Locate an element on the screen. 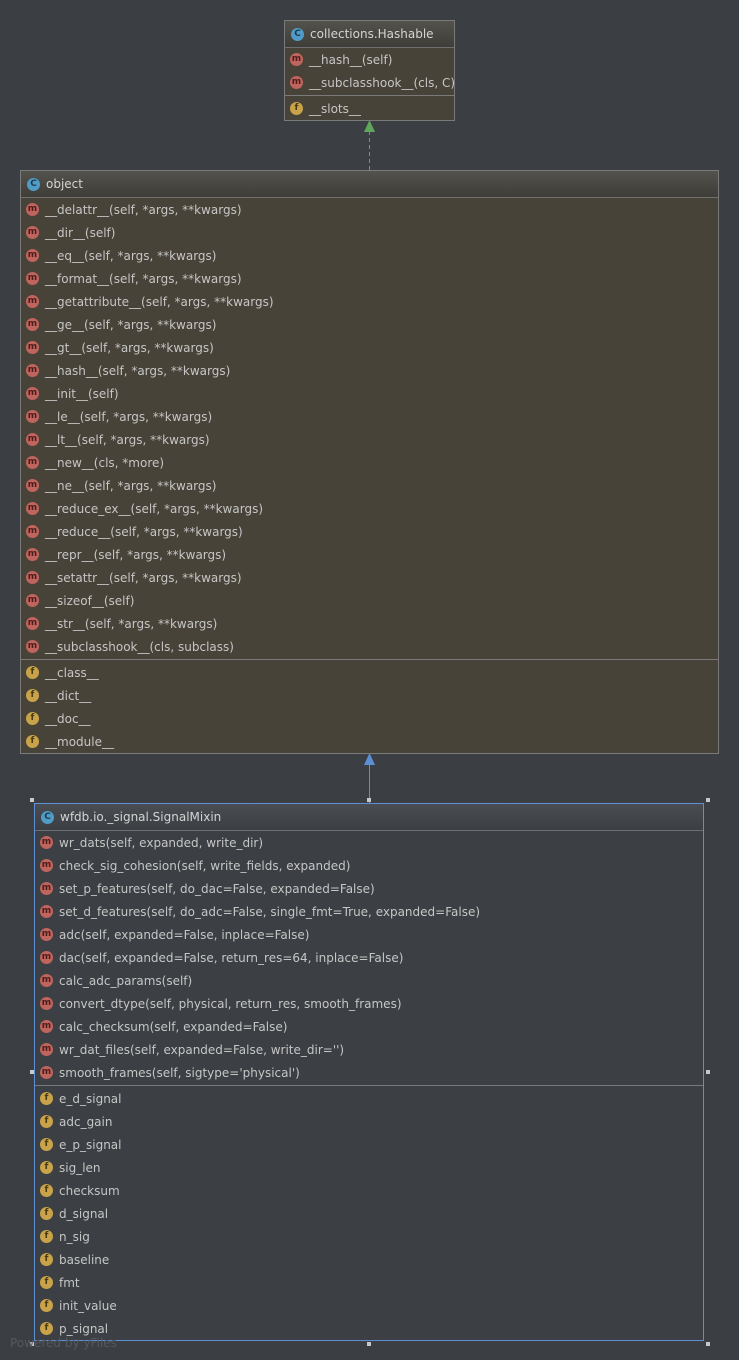 This screenshot has height=1360, width=739. method-item: m __reduce_ex__(self, *args, **kwargs) is located at coordinates (369, 508).